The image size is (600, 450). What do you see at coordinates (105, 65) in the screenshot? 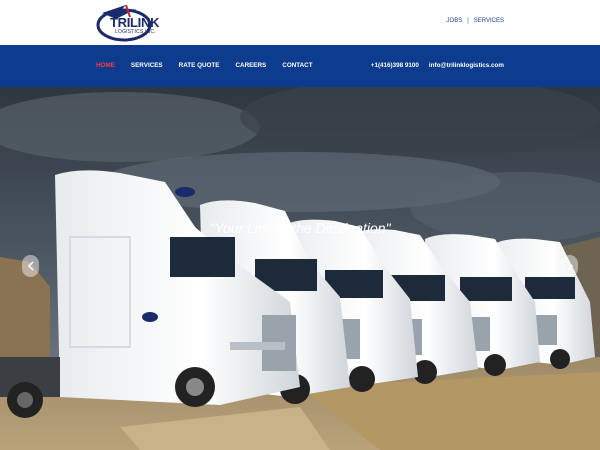
I see `nav-item-home: HOME` at bounding box center [105, 65].